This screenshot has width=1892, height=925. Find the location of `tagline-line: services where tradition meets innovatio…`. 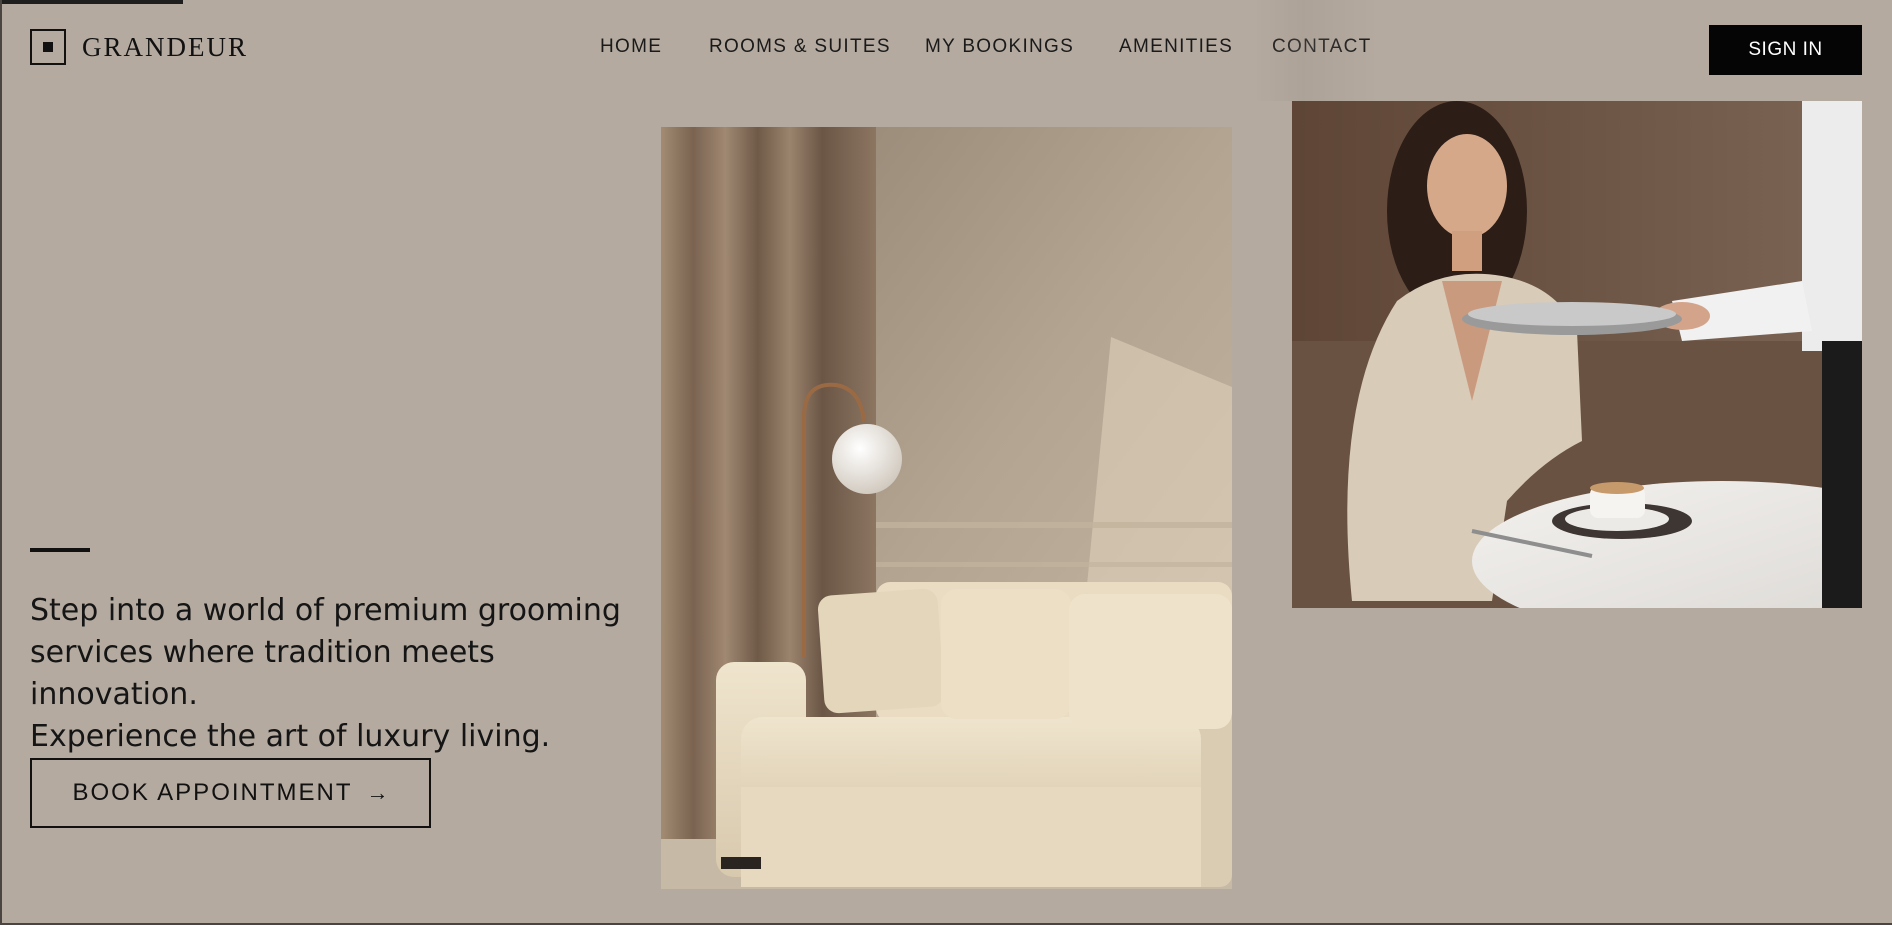

tagline-line: services where tradition meets innovatio… is located at coordinates (262, 673).